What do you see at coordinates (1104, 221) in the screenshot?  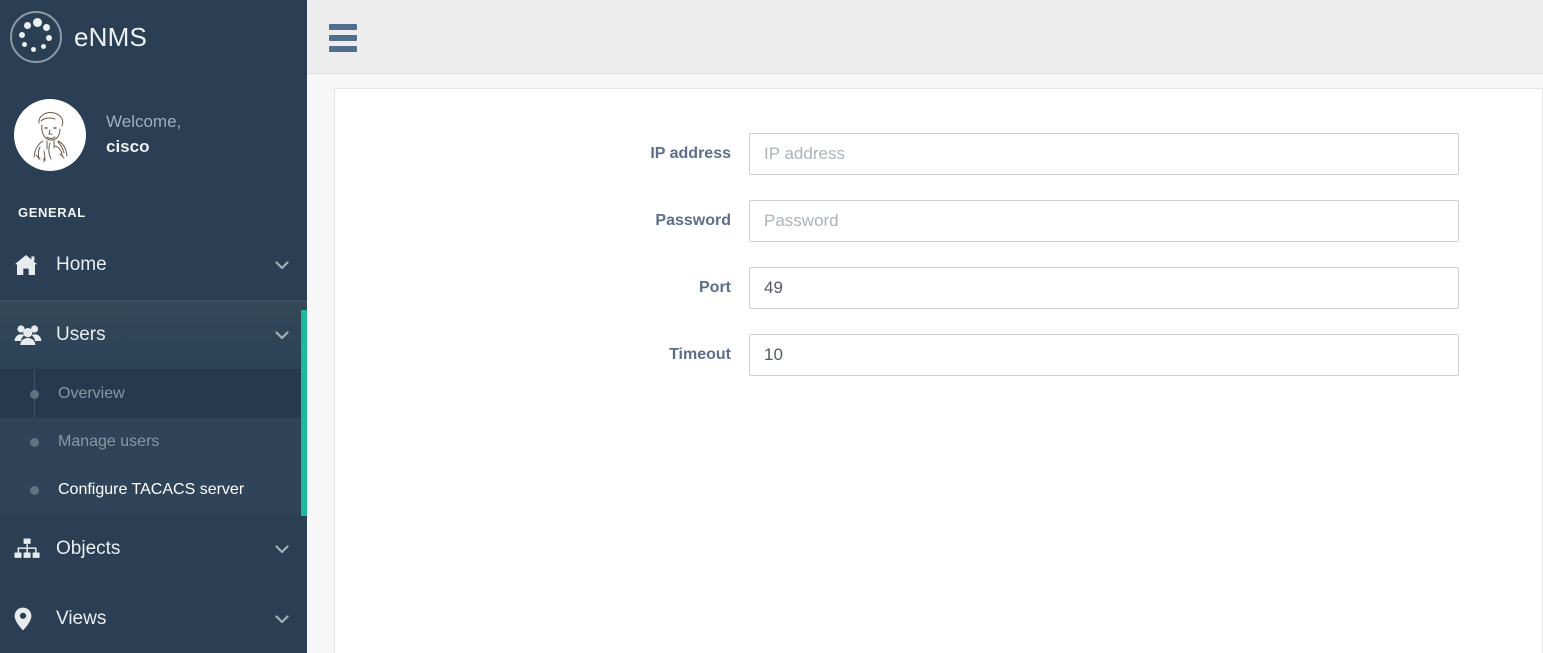 I see `password-input` at bounding box center [1104, 221].